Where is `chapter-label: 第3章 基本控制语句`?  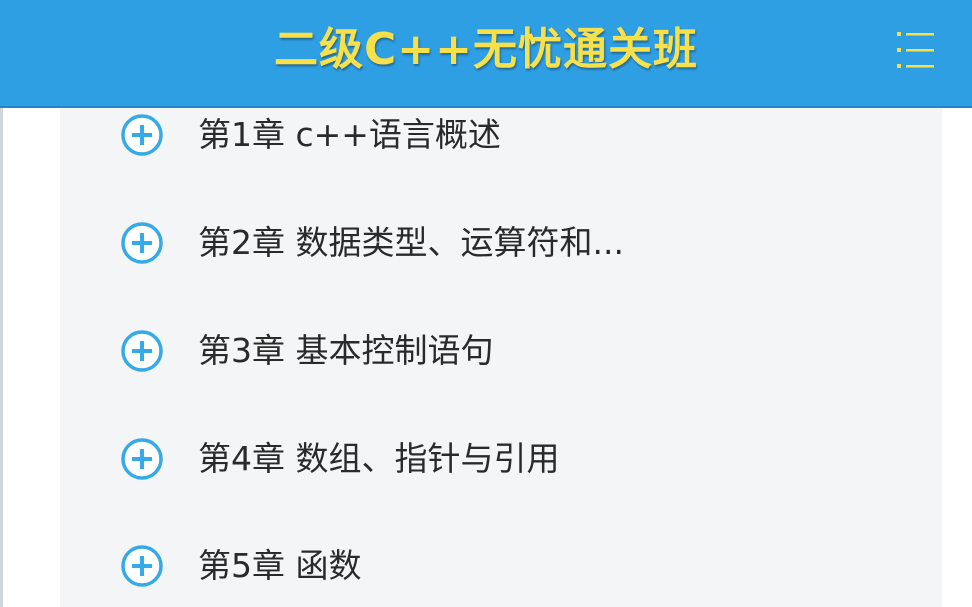
chapter-label: 第3章 基本控制语句 is located at coordinates (346, 350).